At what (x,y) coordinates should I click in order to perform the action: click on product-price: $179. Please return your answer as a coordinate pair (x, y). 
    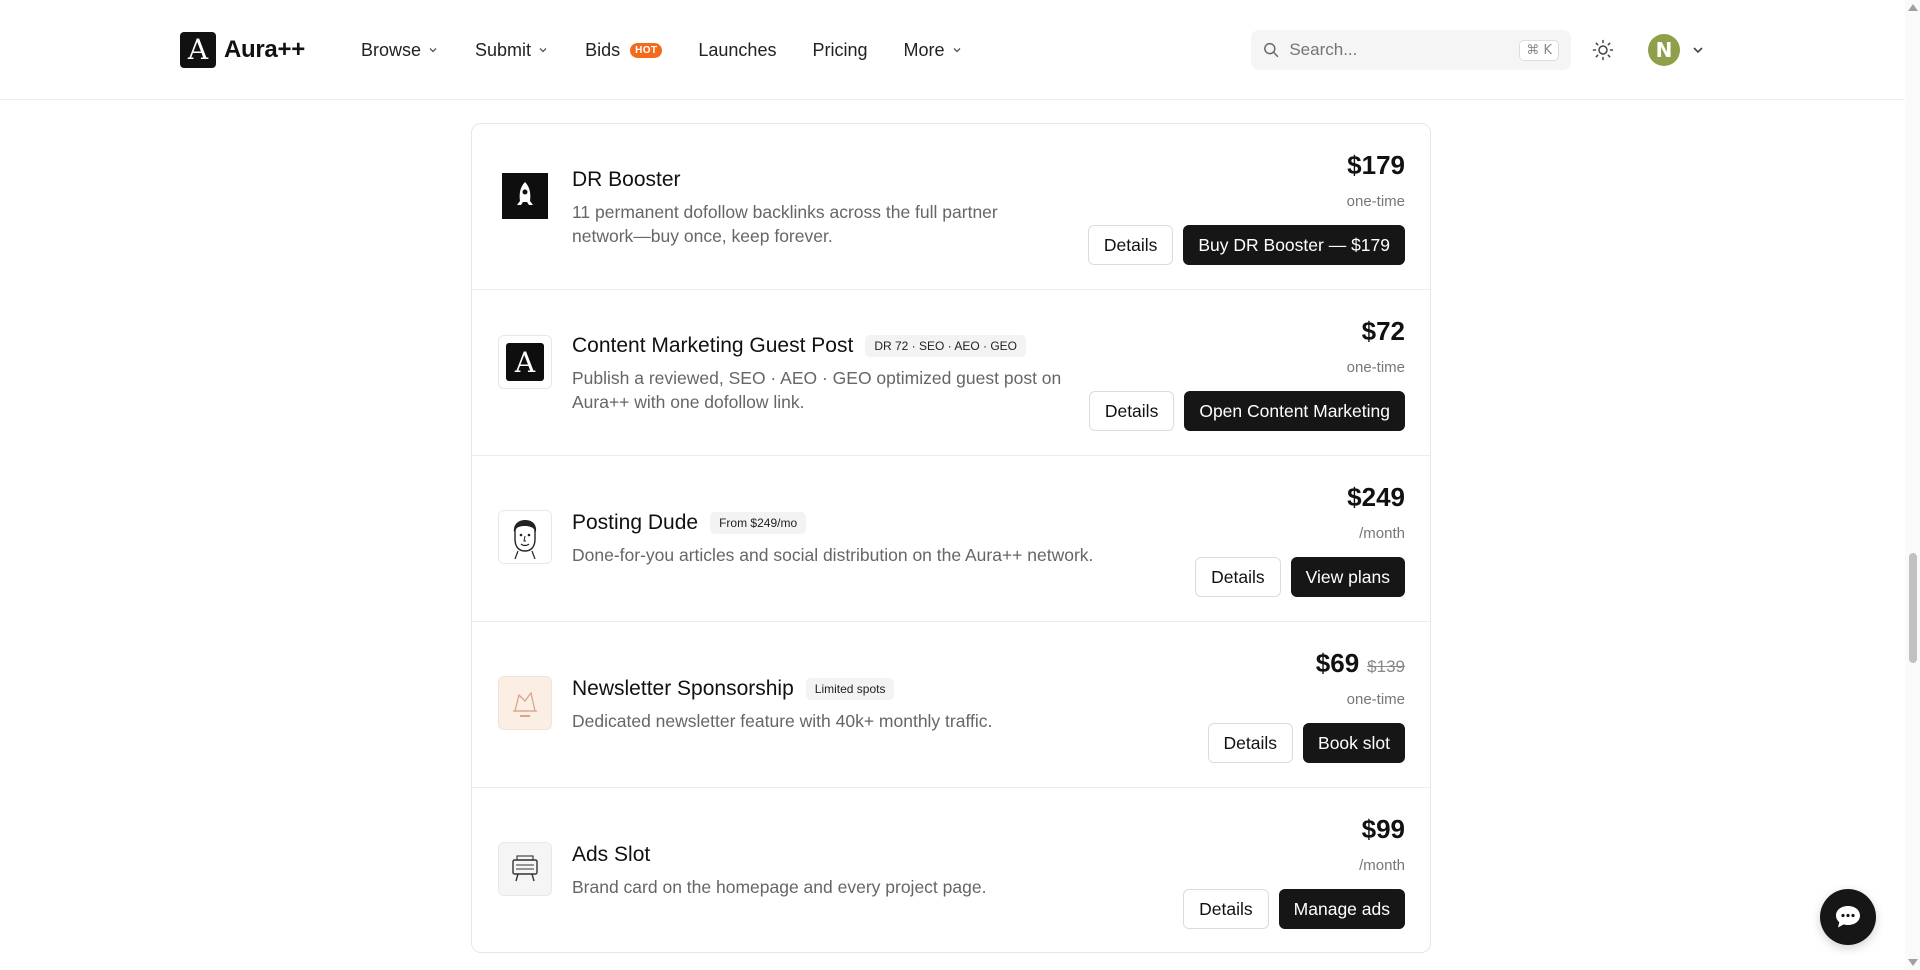
    Looking at the image, I should click on (1376, 165).